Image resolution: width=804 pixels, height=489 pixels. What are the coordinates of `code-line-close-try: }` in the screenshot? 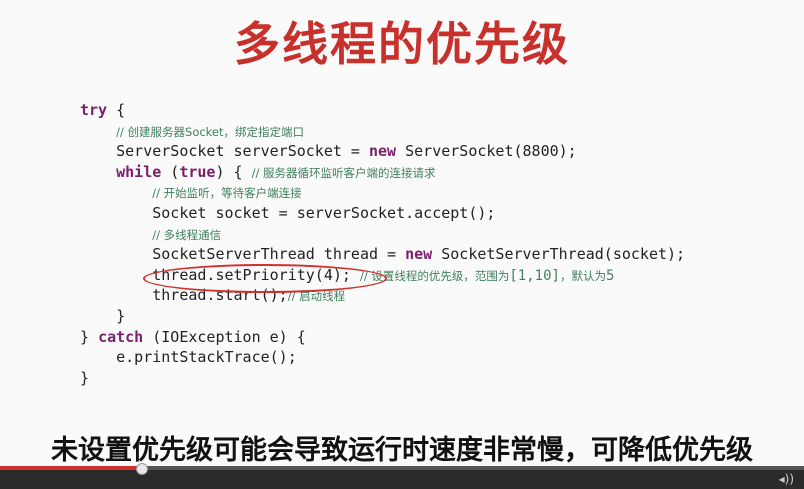 It's located at (85, 377).